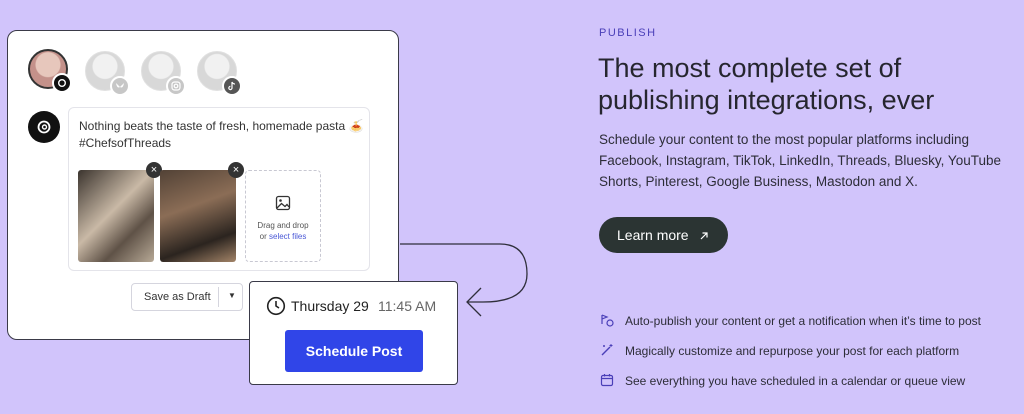 The height and width of the screenshot is (414, 1024). What do you see at coordinates (120, 86) in the screenshot?
I see `bluesky-icon` at bounding box center [120, 86].